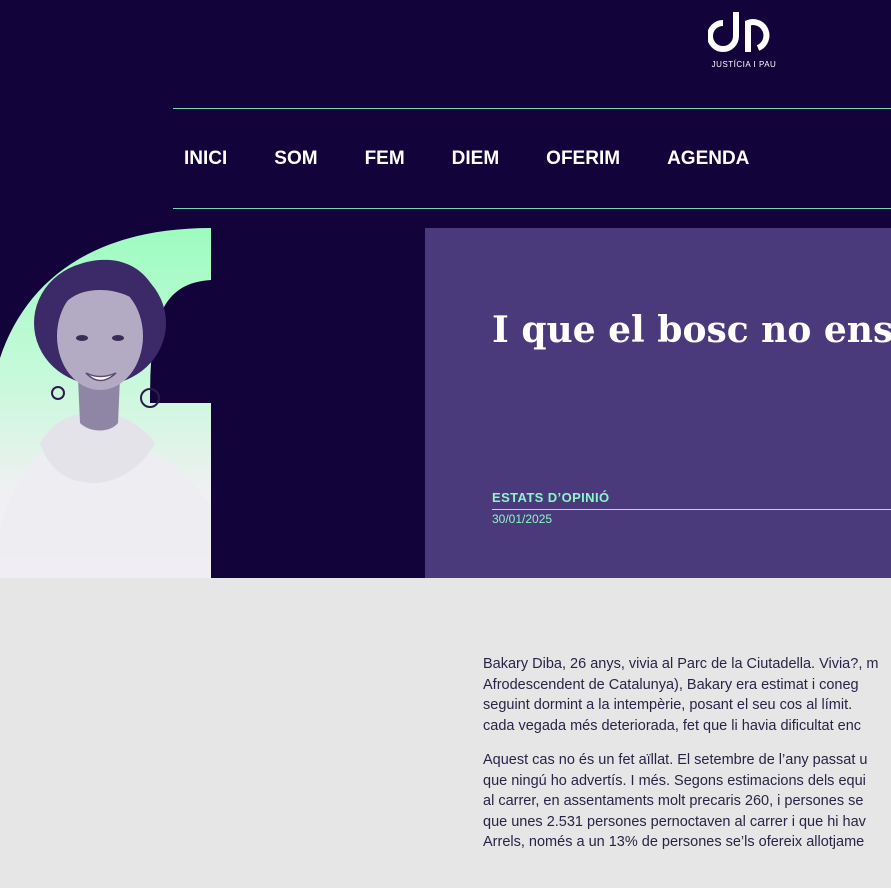 The image size is (891, 891). What do you see at coordinates (476, 159) in the screenshot?
I see `nav-item-diem: DIEM` at bounding box center [476, 159].